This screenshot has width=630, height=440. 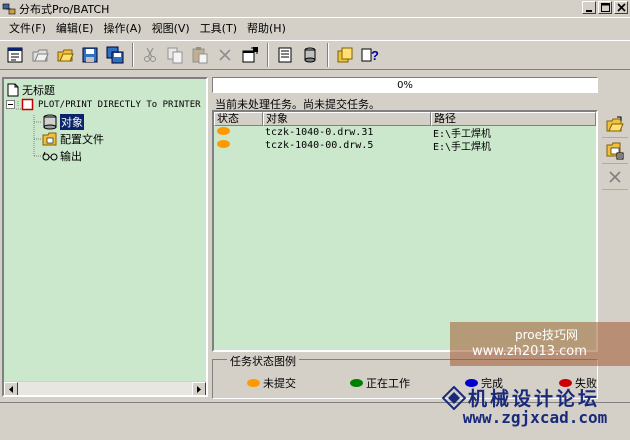 What do you see at coordinates (405, 146) in the screenshot?
I see `table-row: tczk-1040-00.drw.5 E:\手工焊机` at bounding box center [405, 146].